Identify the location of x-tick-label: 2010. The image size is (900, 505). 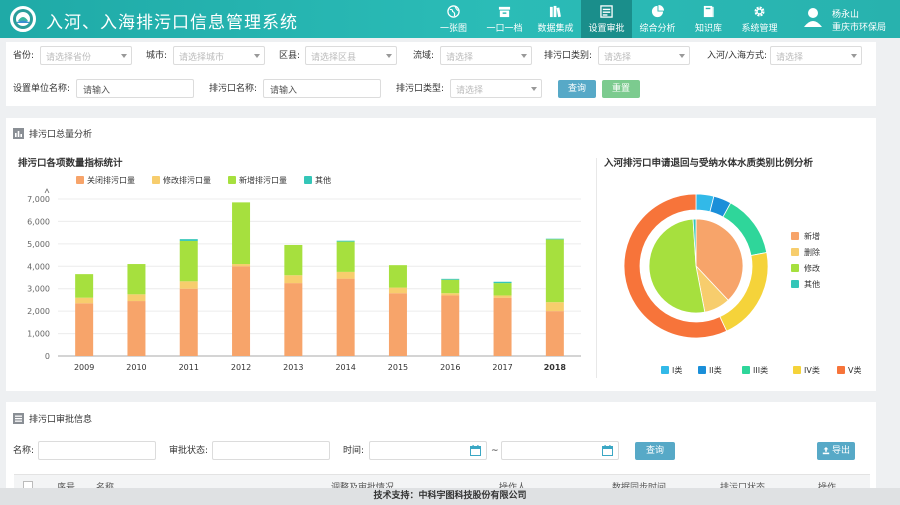
(136, 367).